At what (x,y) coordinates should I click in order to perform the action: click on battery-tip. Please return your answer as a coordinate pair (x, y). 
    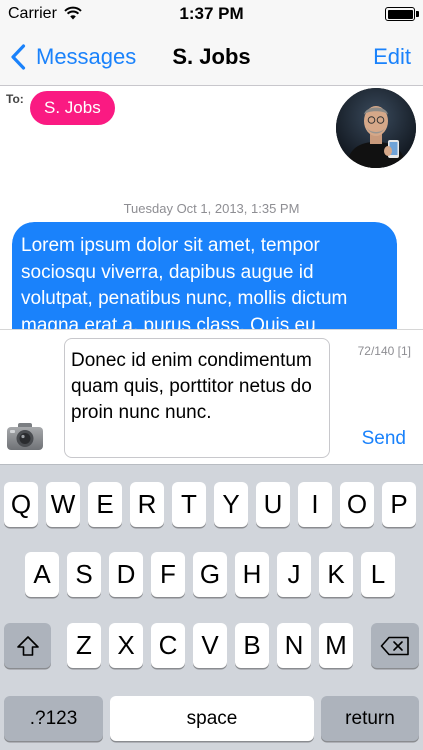
    Looking at the image, I should click on (417, 14).